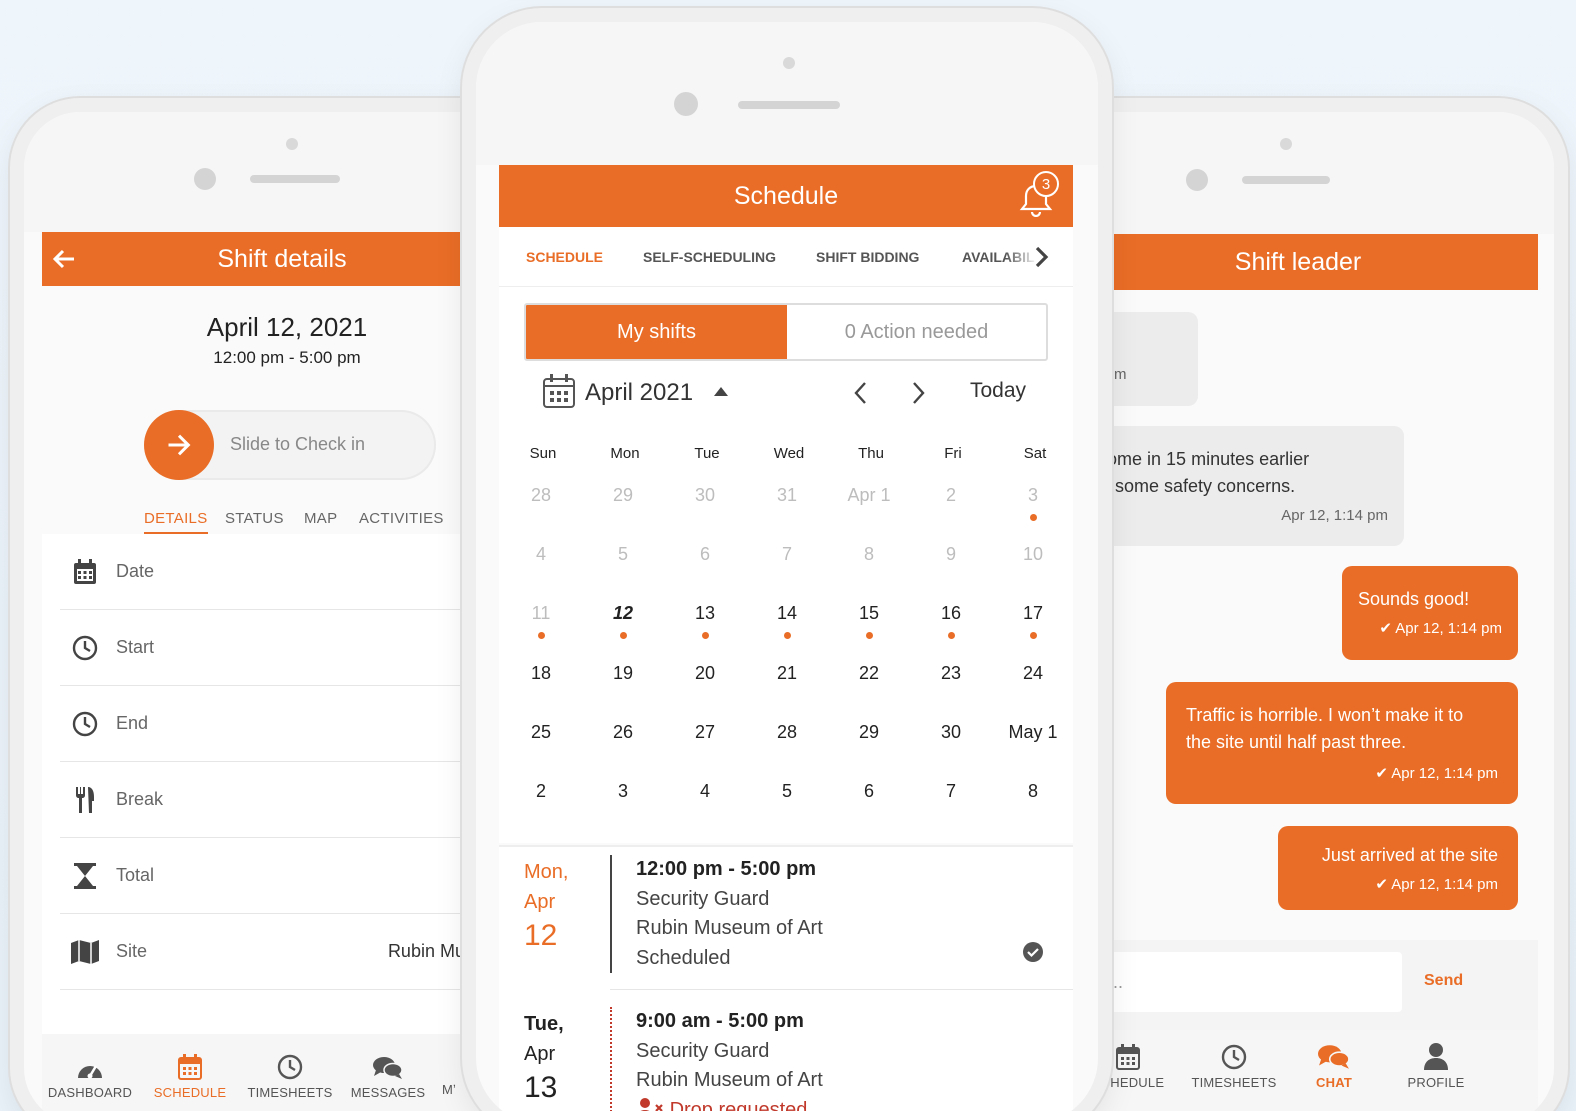  What do you see at coordinates (1409, 855) in the screenshot?
I see `message-text: Just arrived at the site` at bounding box center [1409, 855].